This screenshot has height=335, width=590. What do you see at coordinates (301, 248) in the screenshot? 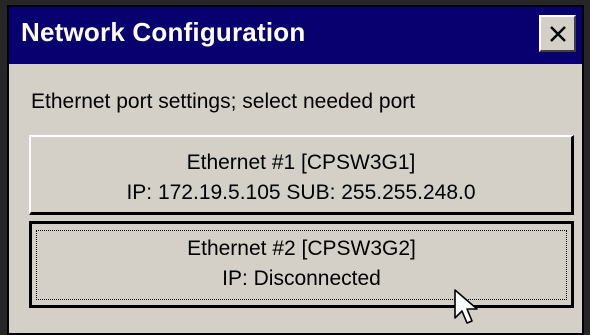
I see `ethernet-2-name: Ethernet #2 [CPSW3G2]` at bounding box center [301, 248].